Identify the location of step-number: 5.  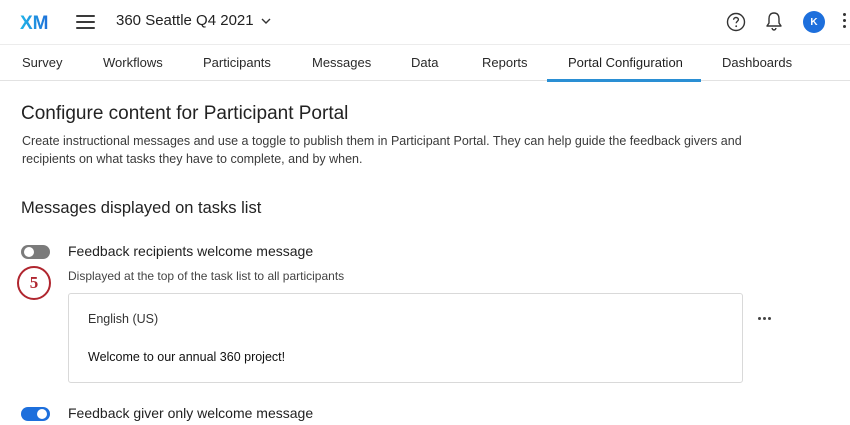
(34, 282).